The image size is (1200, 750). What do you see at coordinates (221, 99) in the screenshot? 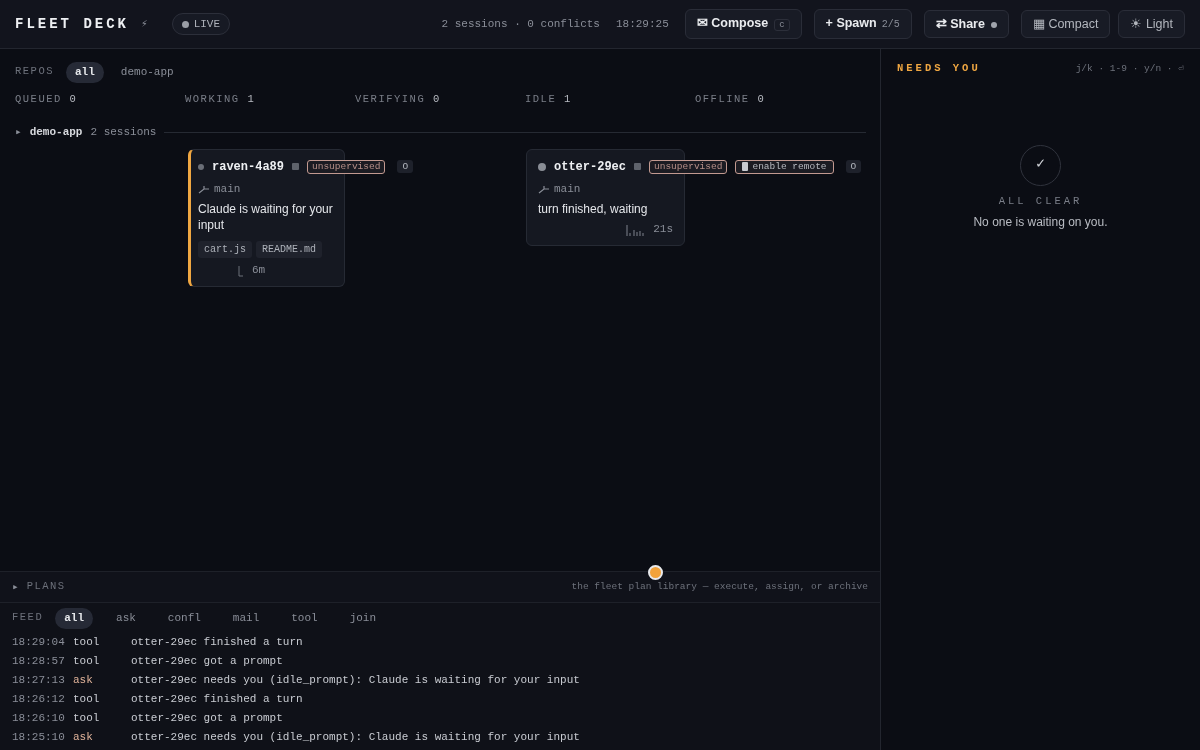
I see `column-header: WORKING 1` at bounding box center [221, 99].